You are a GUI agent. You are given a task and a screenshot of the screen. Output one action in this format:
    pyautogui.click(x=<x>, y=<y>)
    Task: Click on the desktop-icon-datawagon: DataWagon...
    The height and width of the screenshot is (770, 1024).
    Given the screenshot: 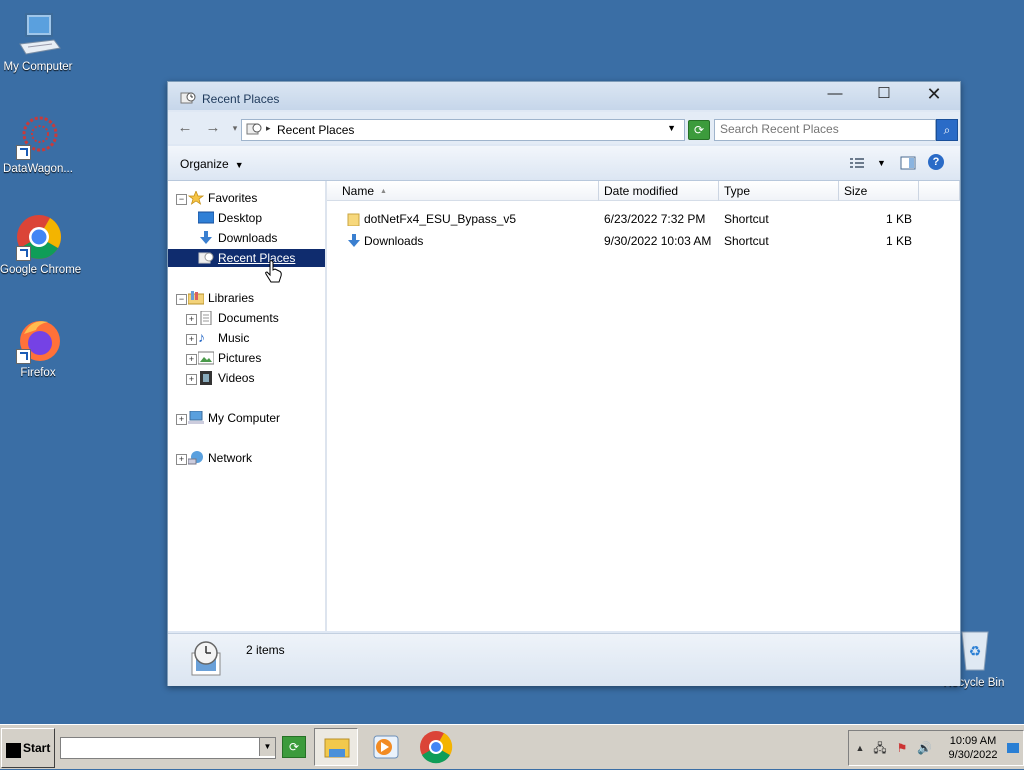 What is the action you would take?
    pyautogui.click(x=38, y=143)
    